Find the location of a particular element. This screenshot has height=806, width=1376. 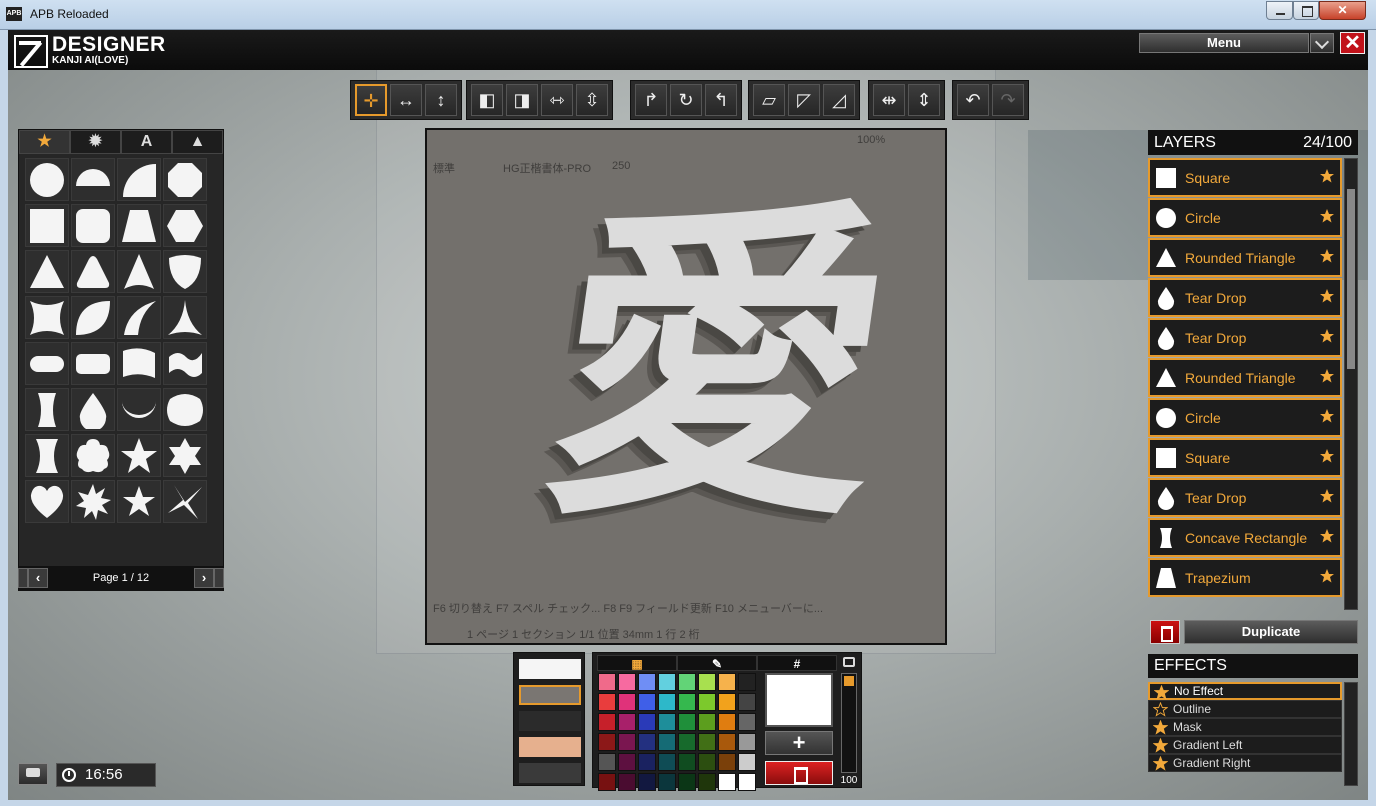

window-close-button: ✕ is located at coordinates (1342, 10).